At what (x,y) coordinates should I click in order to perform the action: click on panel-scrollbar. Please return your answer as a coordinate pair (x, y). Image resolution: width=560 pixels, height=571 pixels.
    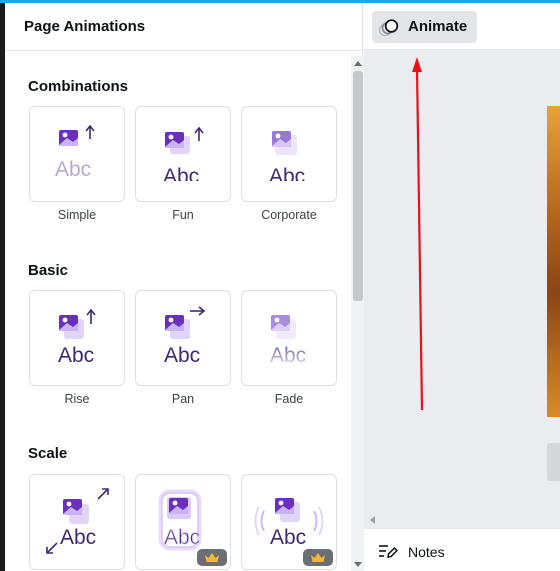
    Looking at the image, I should click on (358, 313).